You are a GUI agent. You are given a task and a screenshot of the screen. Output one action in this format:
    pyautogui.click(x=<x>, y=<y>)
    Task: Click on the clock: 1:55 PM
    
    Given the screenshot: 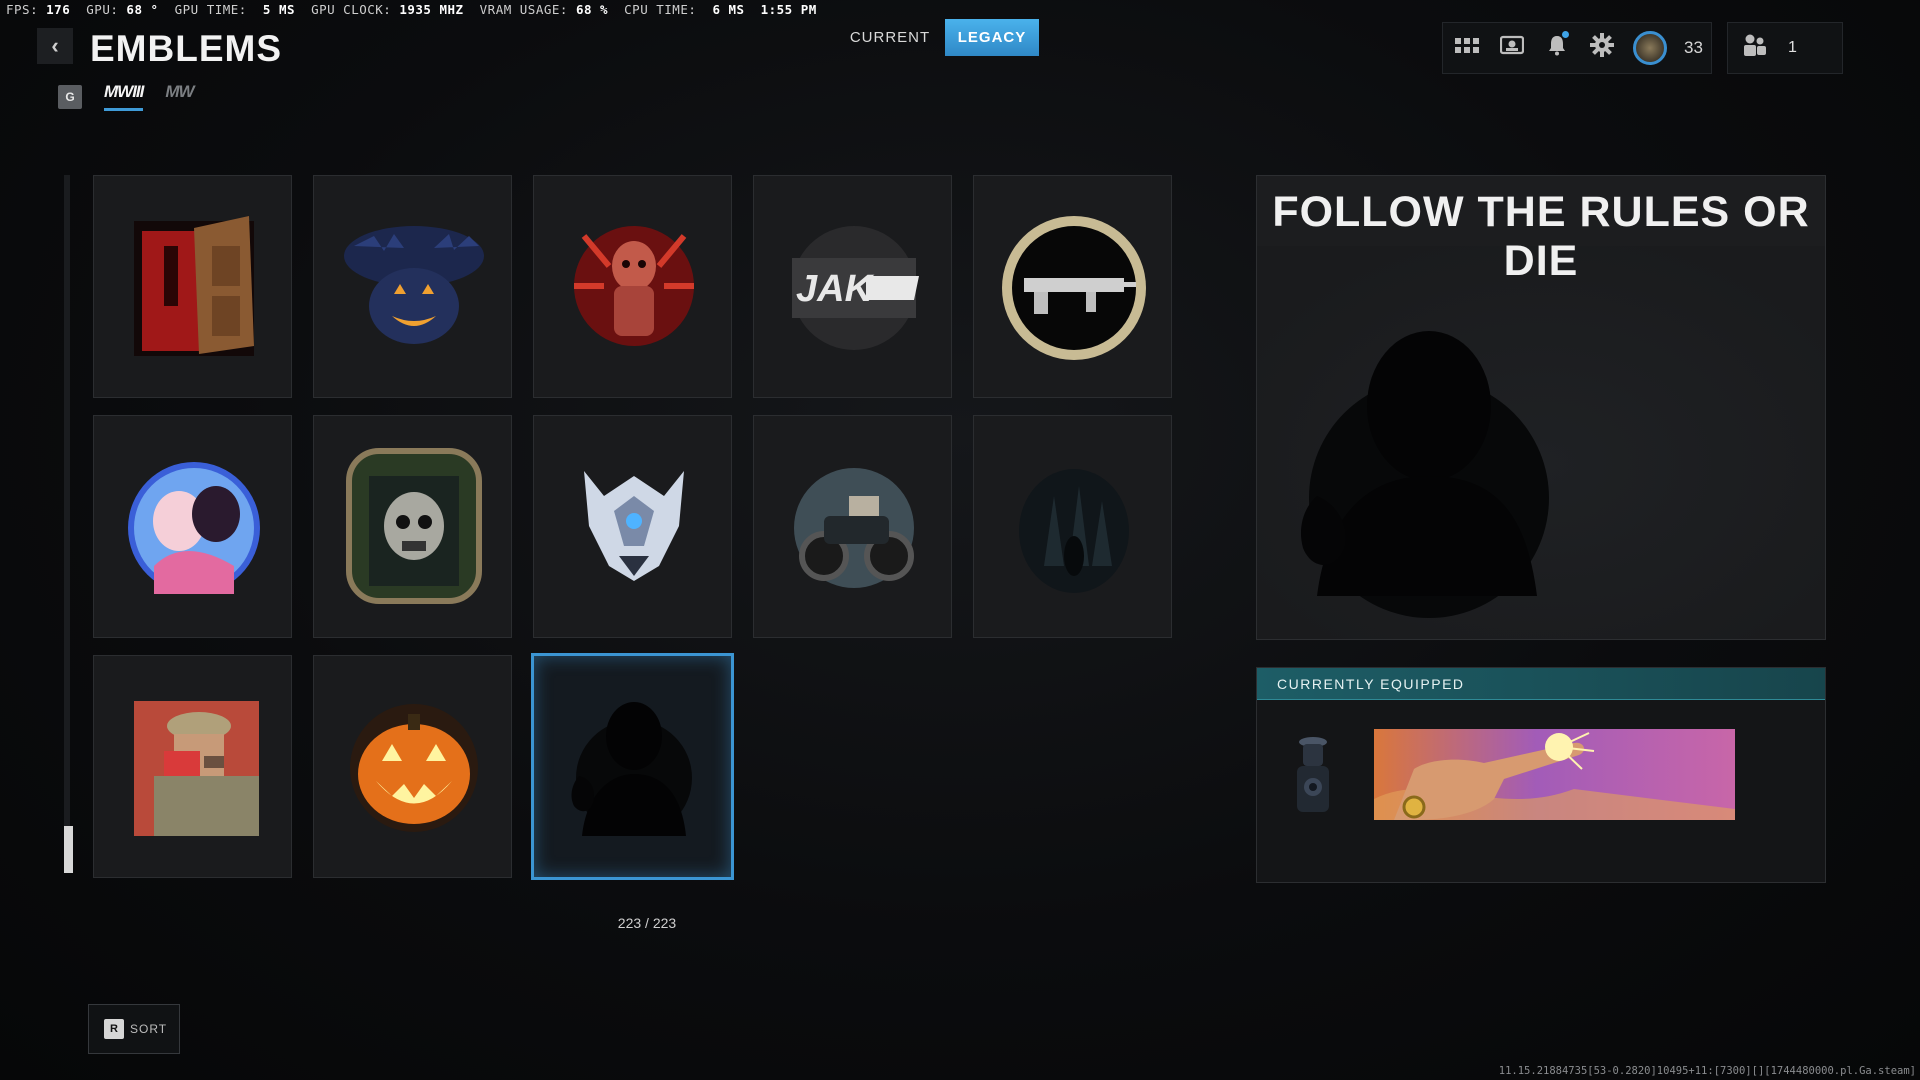 What is the action you would take?
    pyautogui.click(x=788, y=9)
    